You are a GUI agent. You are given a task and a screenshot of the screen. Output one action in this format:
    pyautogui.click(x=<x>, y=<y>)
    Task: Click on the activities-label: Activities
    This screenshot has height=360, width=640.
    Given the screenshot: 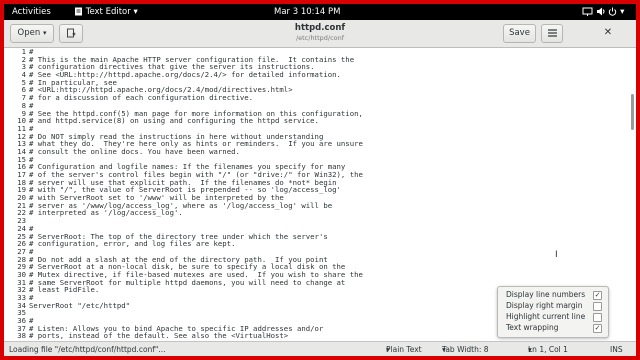 What is the action you would take?
    pyautogui.click(x=31, y=12)
    